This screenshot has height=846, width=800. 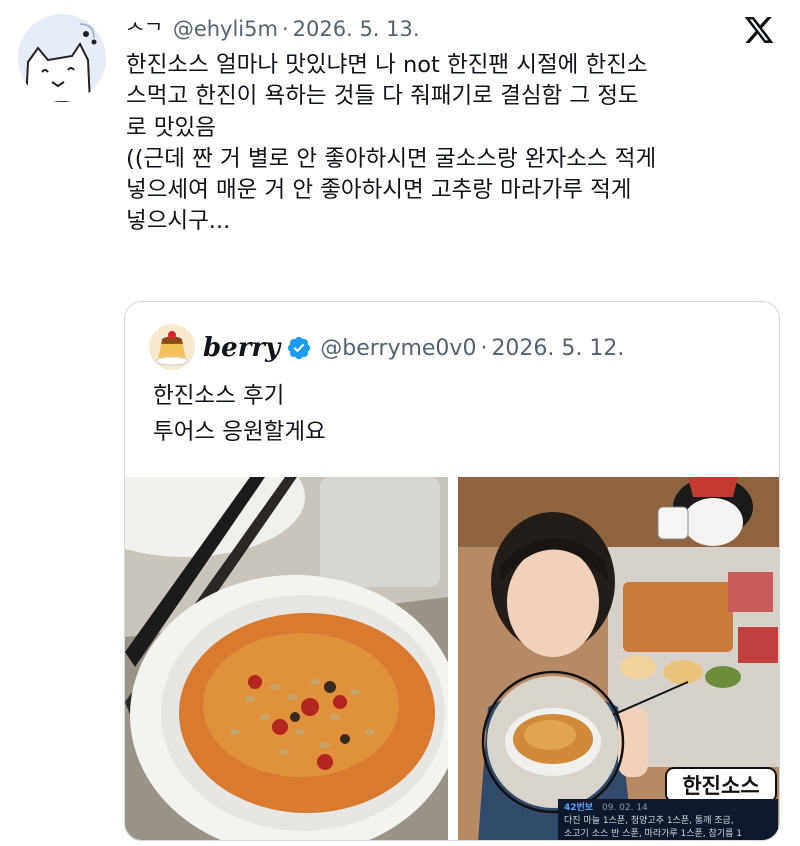 What do you see at coordinates (299, 348) in the screenshot?
I see `verified-badge-icon` at bounding box center [299, 348].